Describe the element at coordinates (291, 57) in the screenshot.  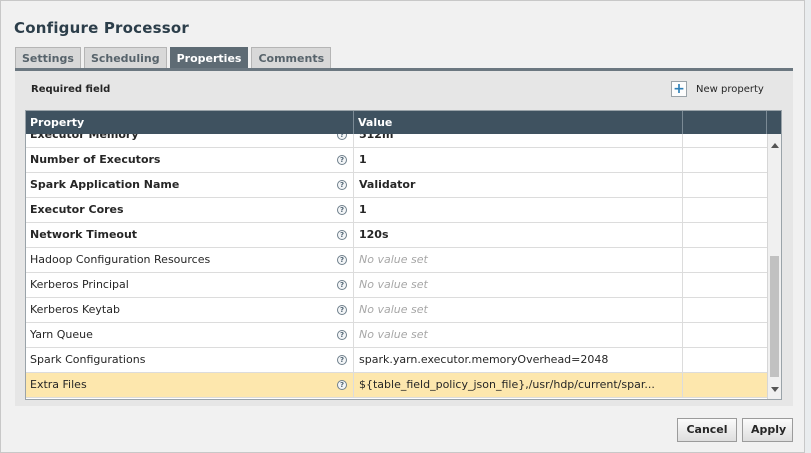
I see `tab-comments: Comments` at that location.